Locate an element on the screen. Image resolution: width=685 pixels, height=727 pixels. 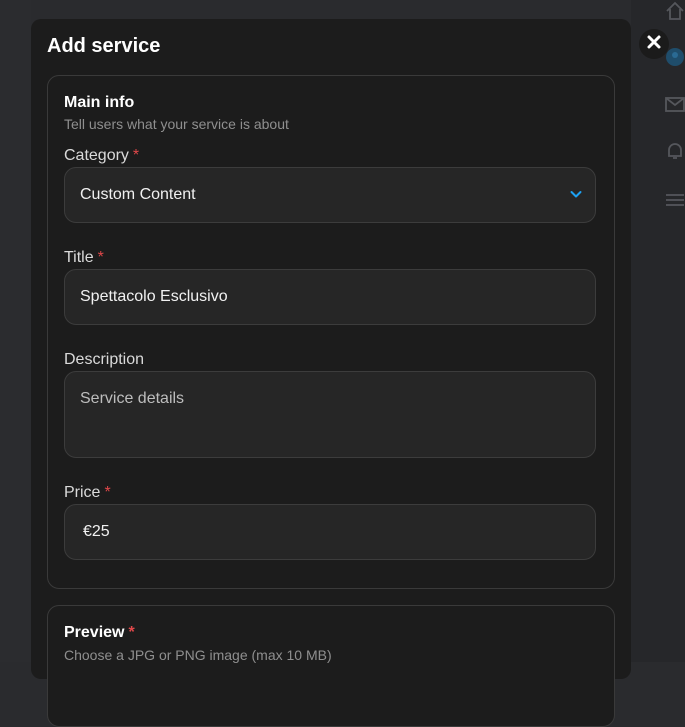
preview-subtitle: Choose a JPG or PNG image (max 10 MB) is located at coordinates (198, 655).